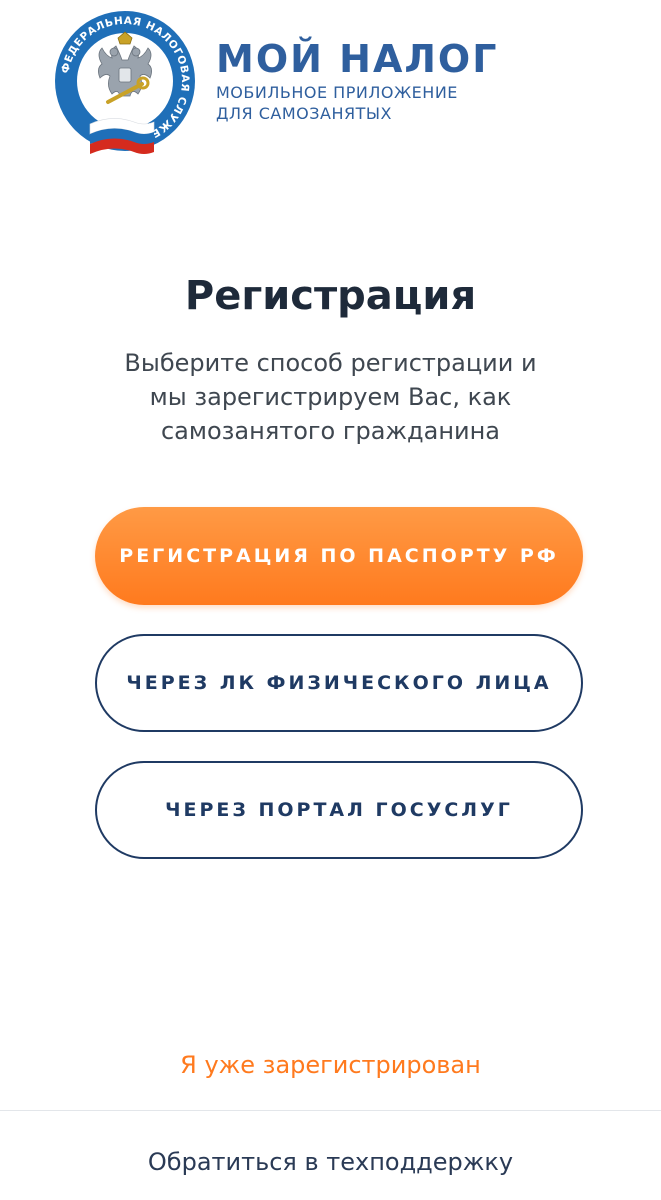 The image size is (661, 1200). Describe the element at coordinates (304, 113) in the screenshot. I see `app-subtitle-line2: ДЛЯ САМОЗАНЯТЫХ` at that location.